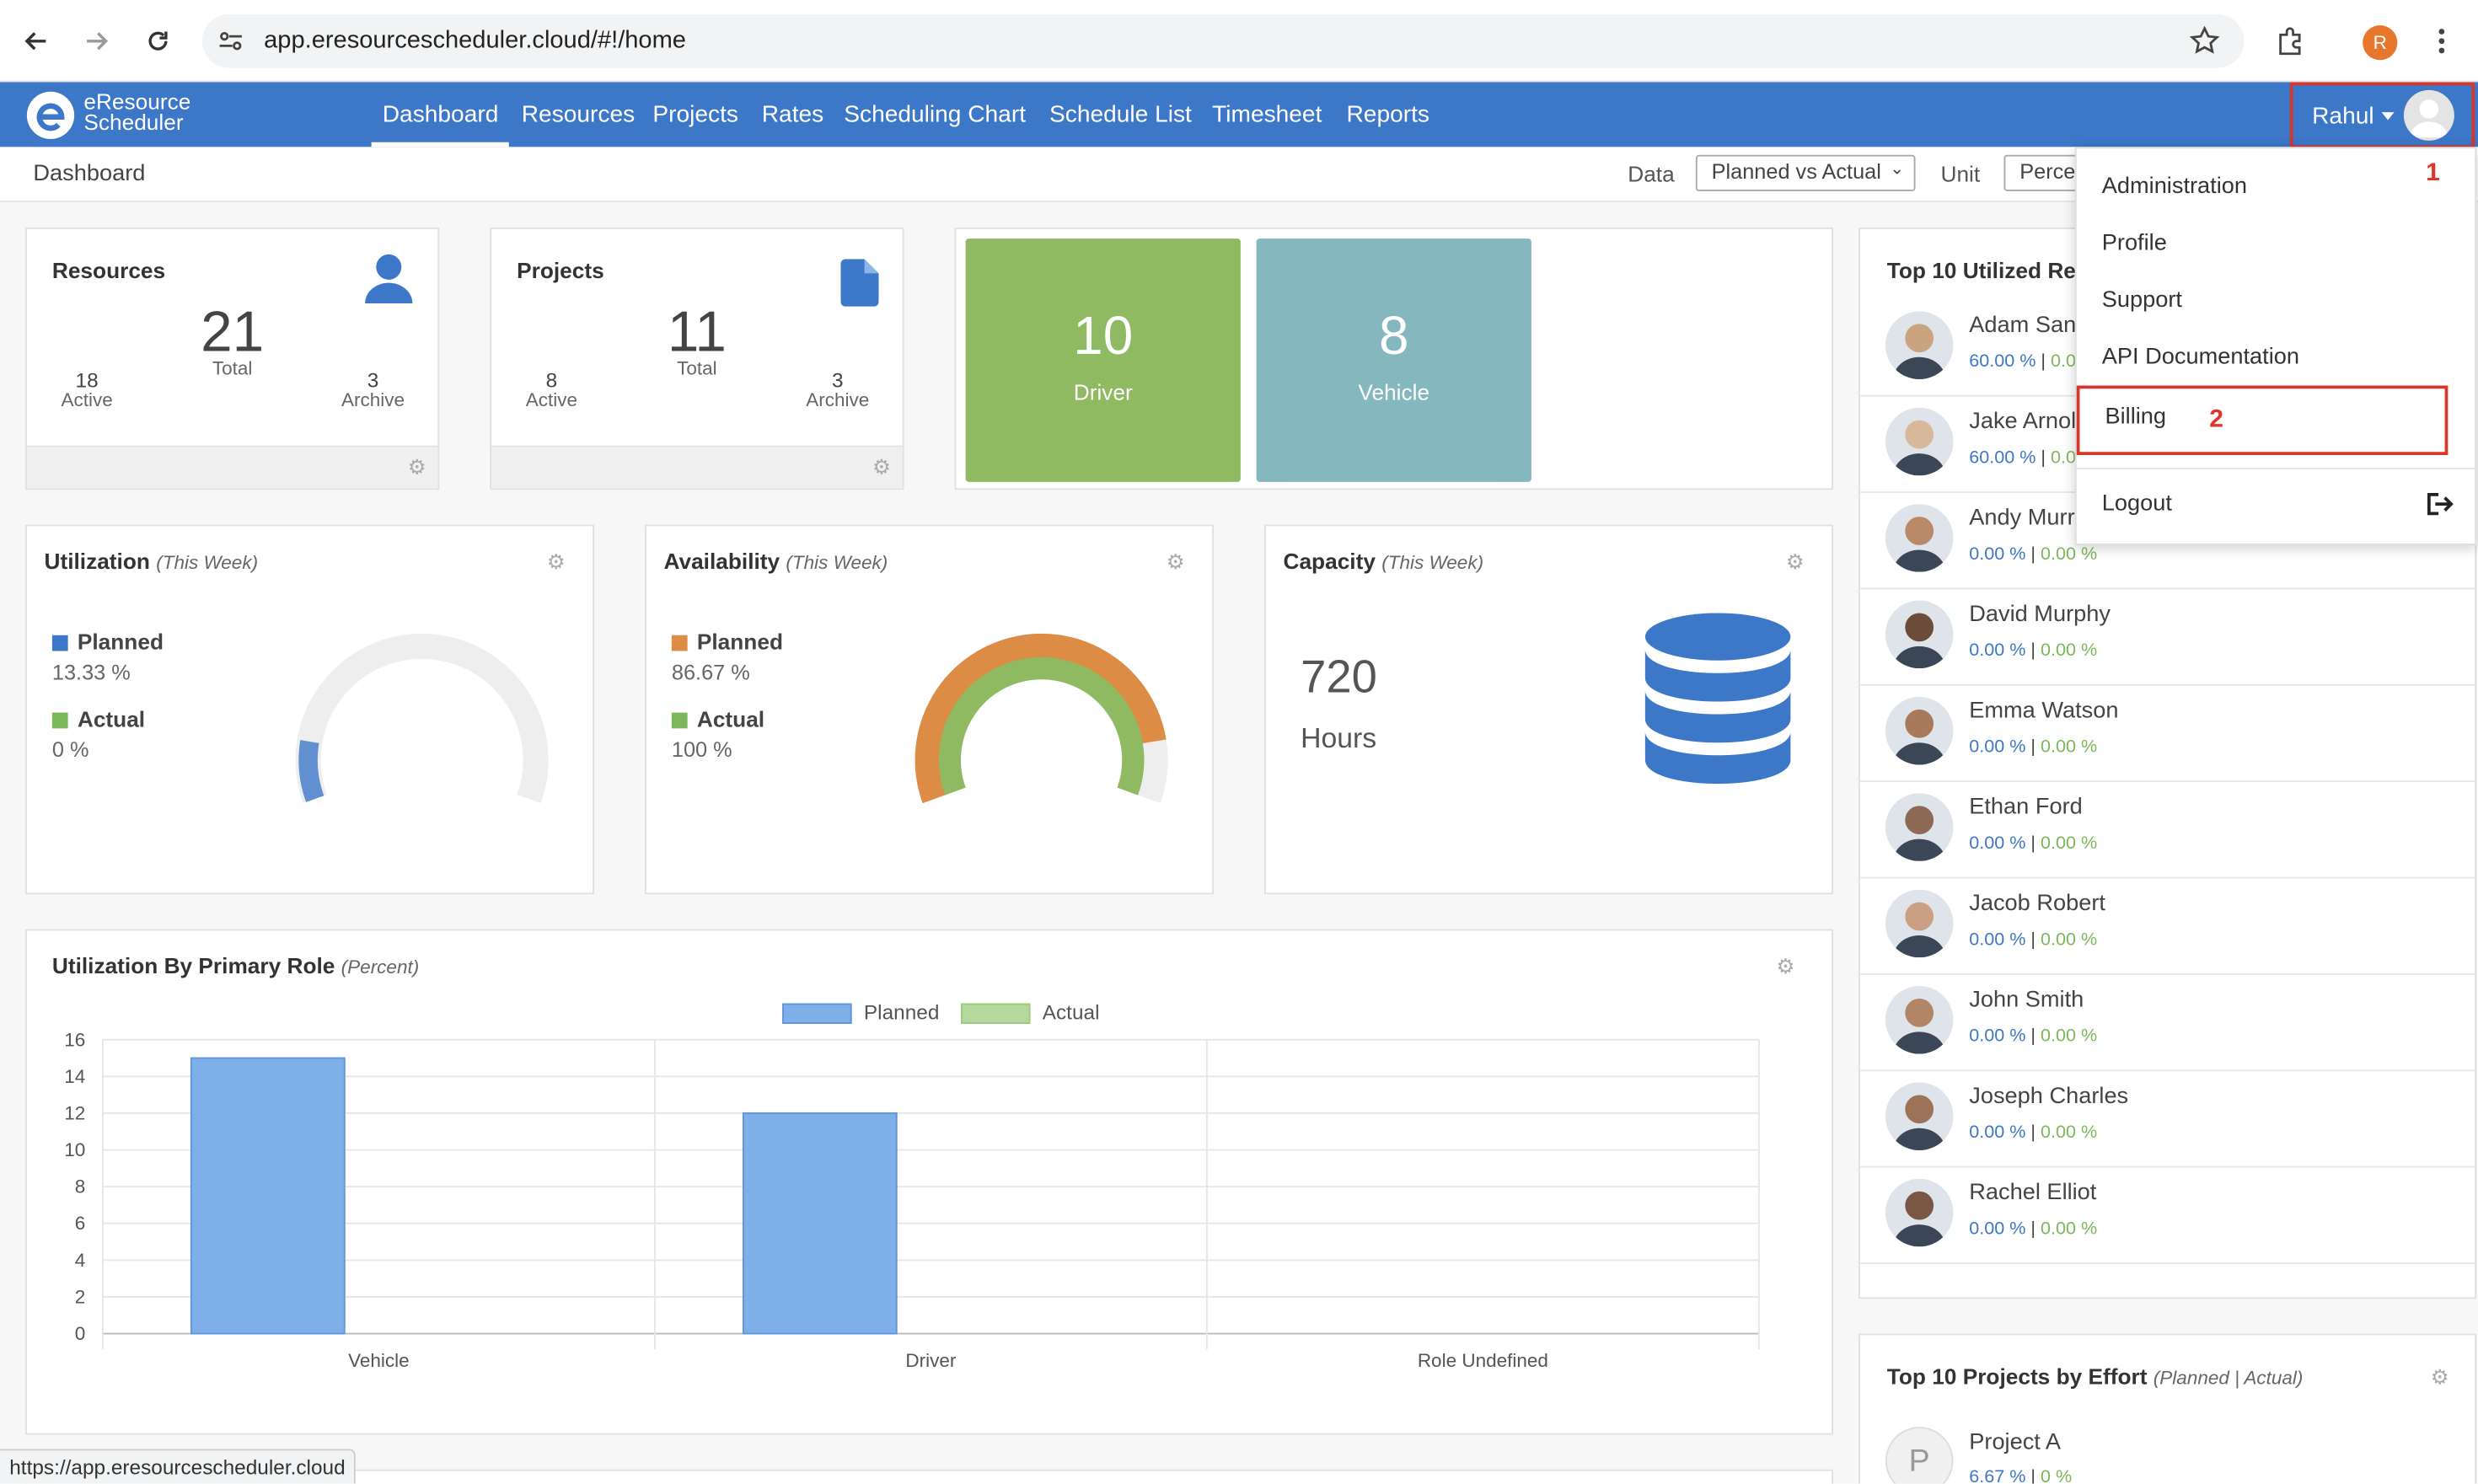  What do you see at coordinates (152, 561) in the screenshot?
I see `utilization-title: Utilization (This Week)` at bounding box center [152, 561].